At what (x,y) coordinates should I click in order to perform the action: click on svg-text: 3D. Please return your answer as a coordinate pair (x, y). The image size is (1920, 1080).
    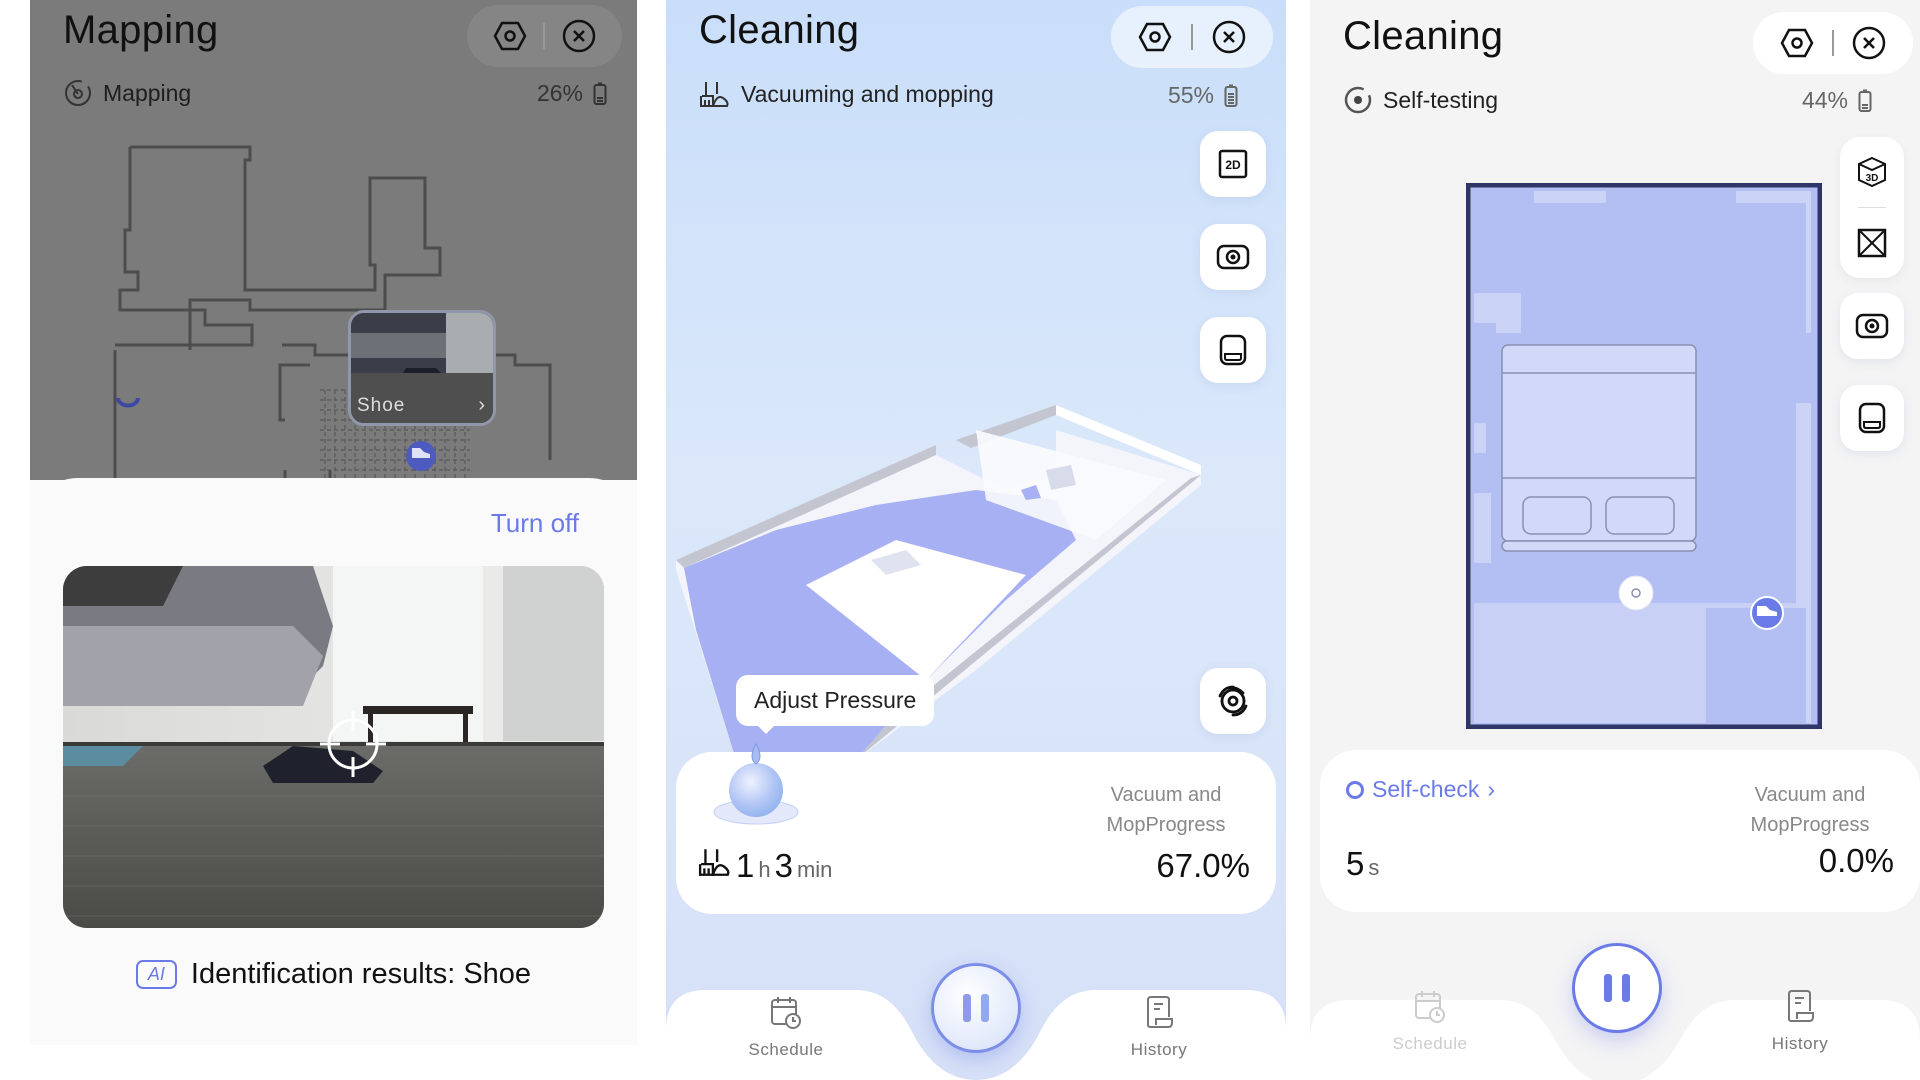
    Looking at the image, I should click on (1872, 178).